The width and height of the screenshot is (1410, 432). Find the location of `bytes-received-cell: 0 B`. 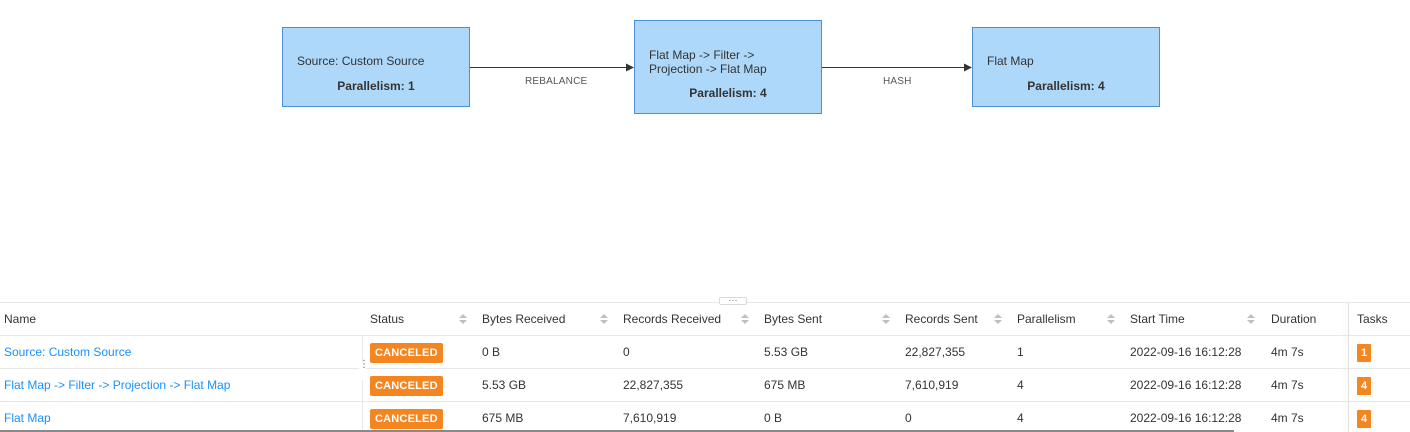

bytes-received-cell: 0 B is located at coordinates (491, 352).